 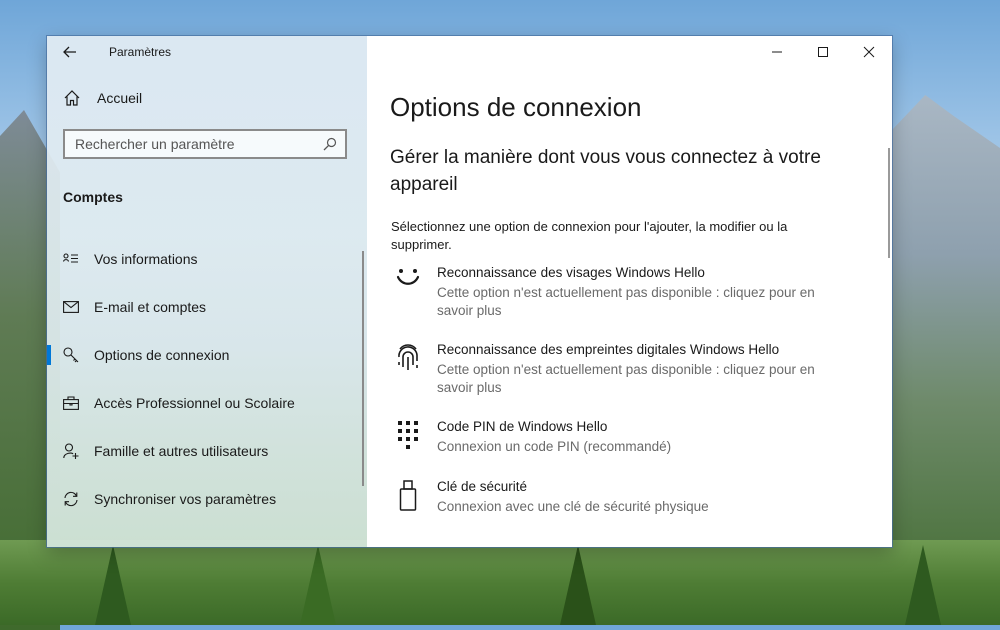 I want to click on close-icon, so click(x=869, y=52).